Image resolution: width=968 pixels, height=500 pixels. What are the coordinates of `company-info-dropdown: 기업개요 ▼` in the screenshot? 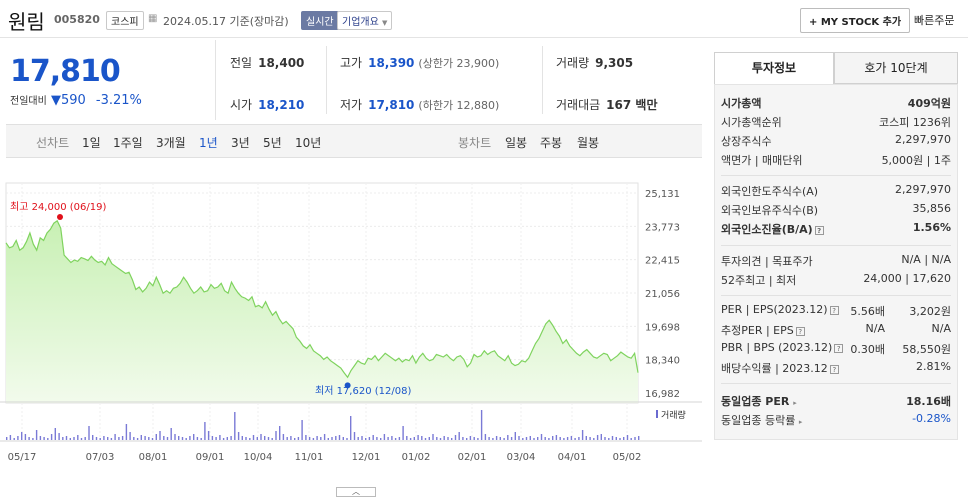 It's located at (365, 20).